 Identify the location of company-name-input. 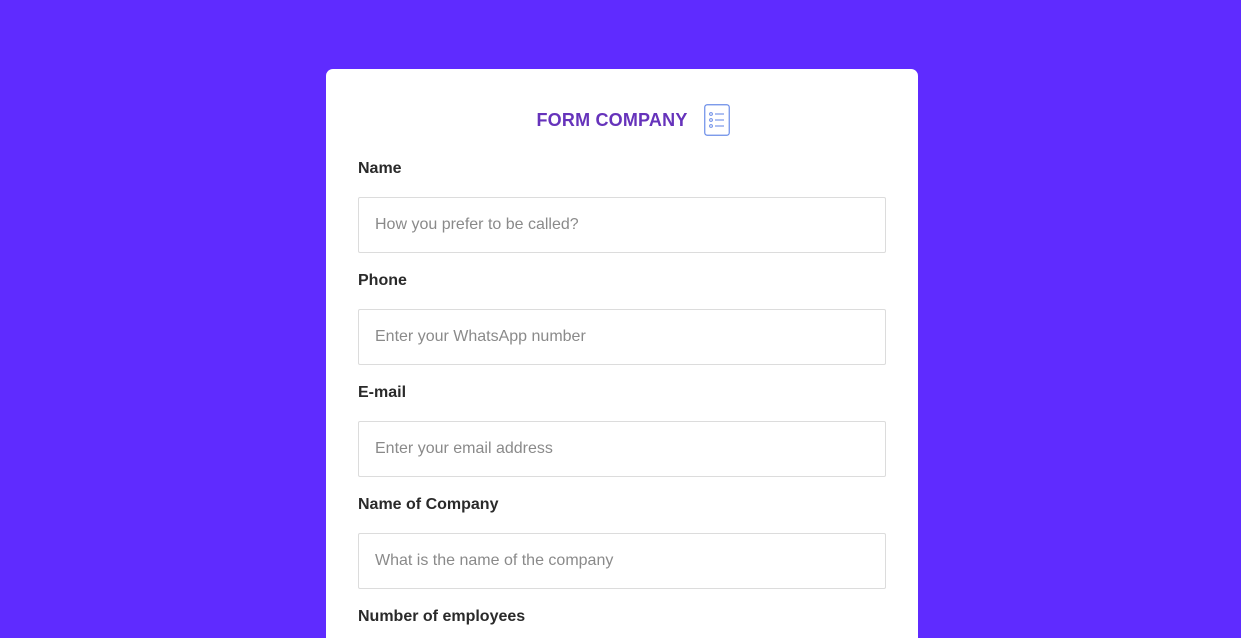
(622, 561).